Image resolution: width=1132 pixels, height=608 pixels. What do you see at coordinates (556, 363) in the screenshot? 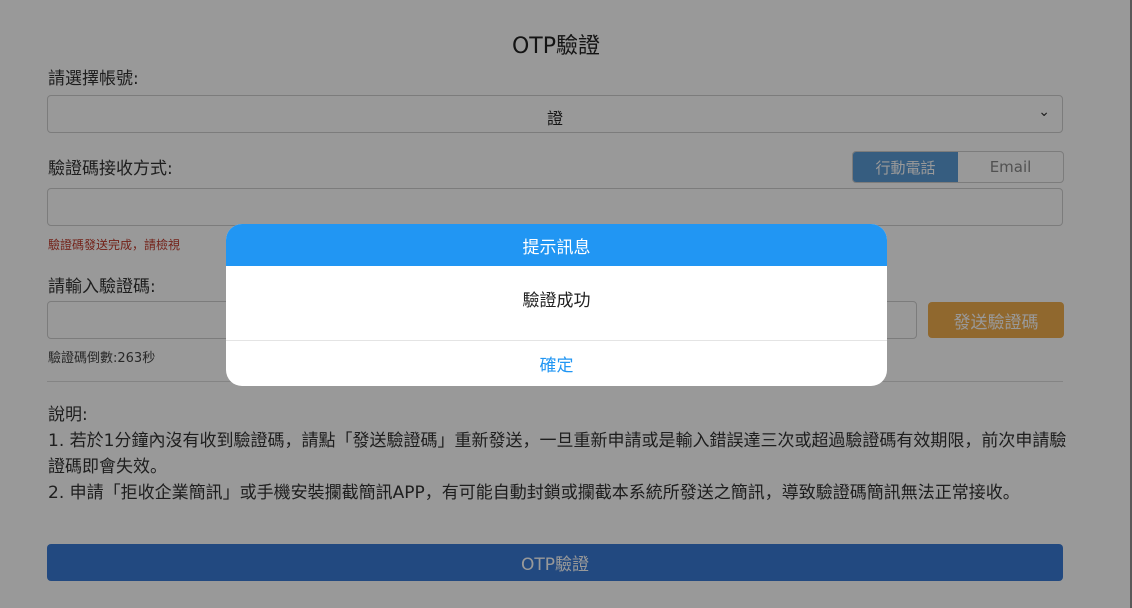
I see `confirm-button: 確定` at bounding box center [556, 363].